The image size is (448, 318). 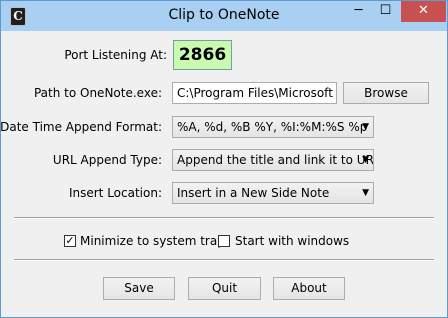 What do you see at coordinates (107, 160) in the screenshot?
I see `url-append-label: URL Append Type:` at bounding box center [107, 160].